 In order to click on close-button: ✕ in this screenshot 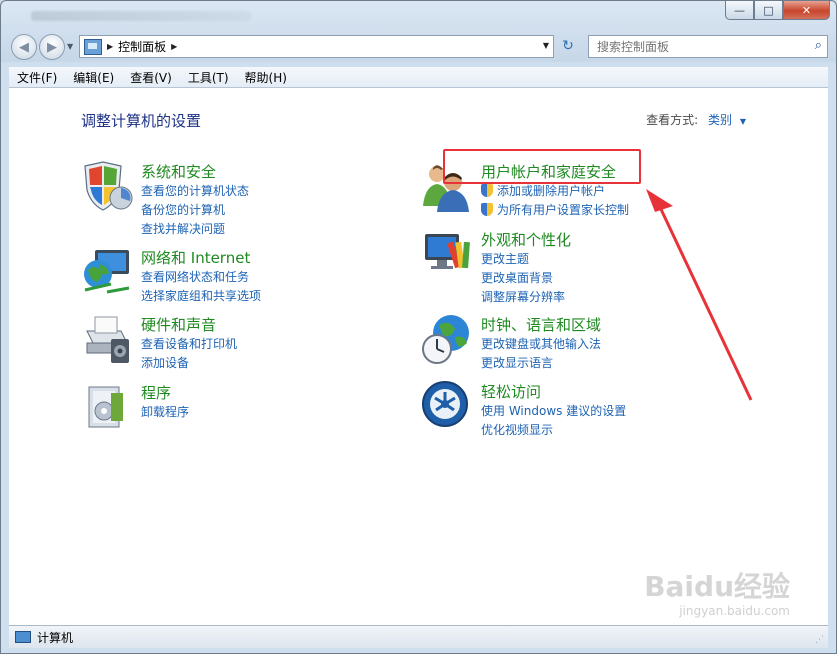, I will do `click(806, 10)`.